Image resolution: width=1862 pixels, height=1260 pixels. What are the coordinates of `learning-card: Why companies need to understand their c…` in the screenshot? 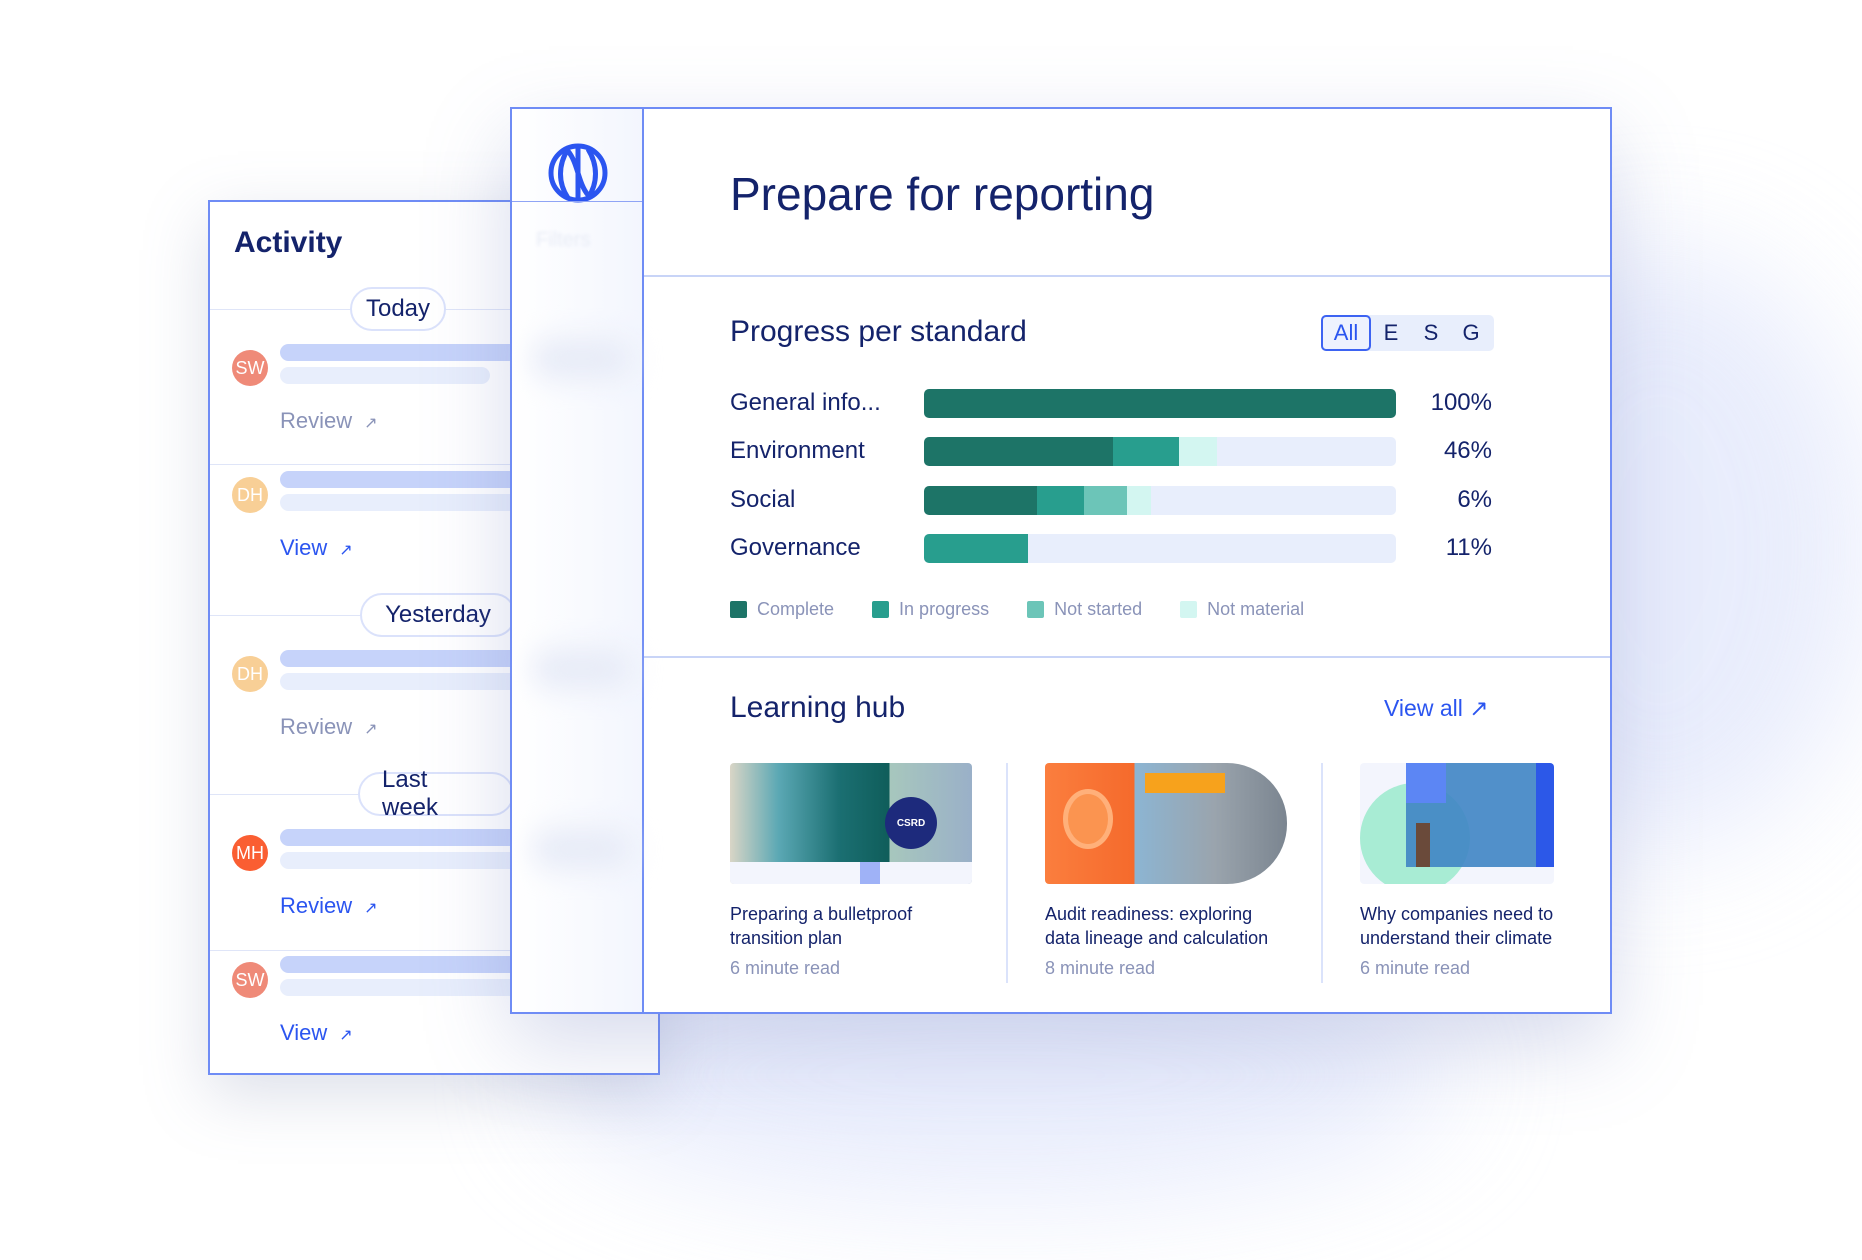 It's located at (1457, 871).